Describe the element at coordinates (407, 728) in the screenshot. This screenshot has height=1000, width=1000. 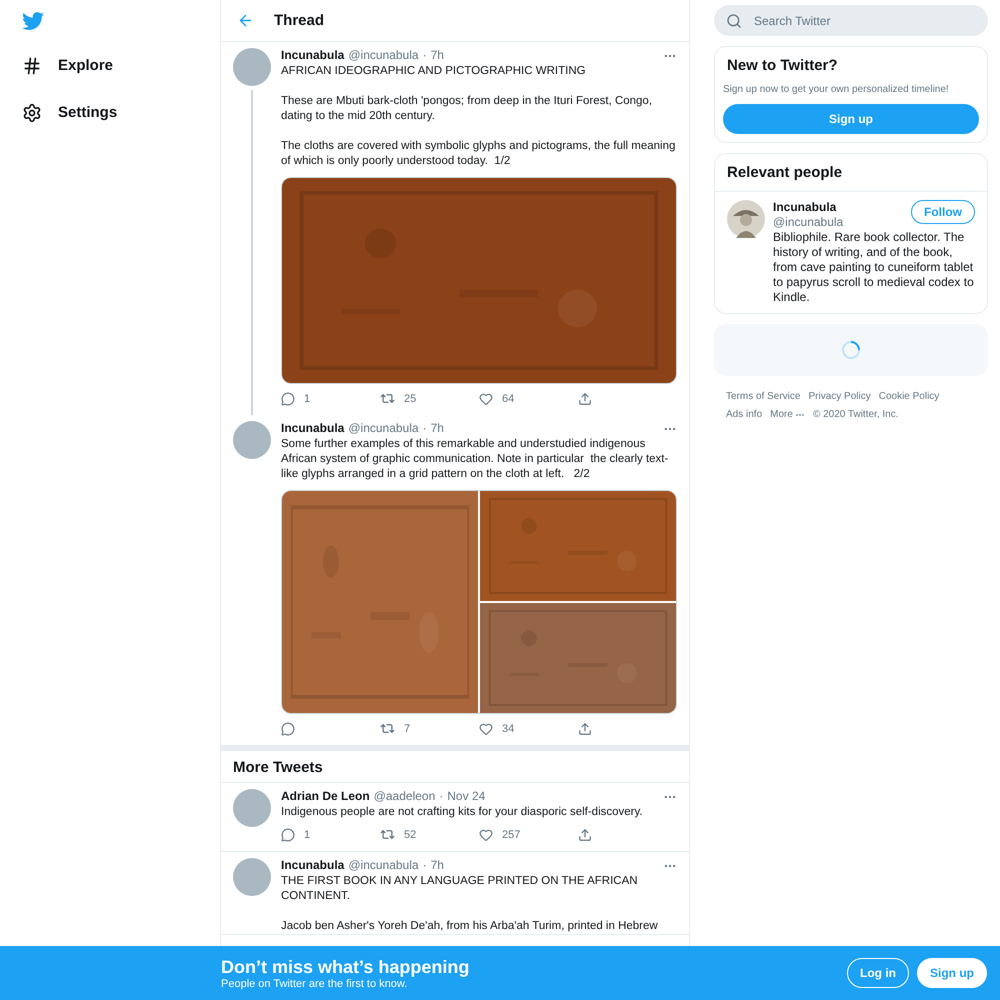
I see `retweet-count: 7` at that location.